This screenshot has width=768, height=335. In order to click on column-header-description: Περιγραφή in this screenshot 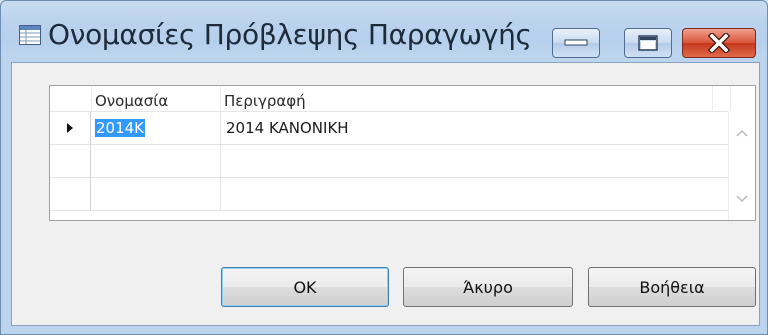, I will do `click(265, 101)`.